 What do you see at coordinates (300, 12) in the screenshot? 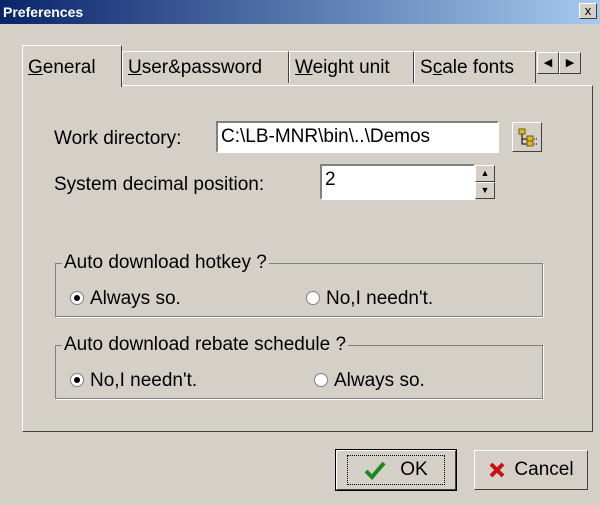
I see `title-bar: Preferences x` at bounding box center [300, 12].